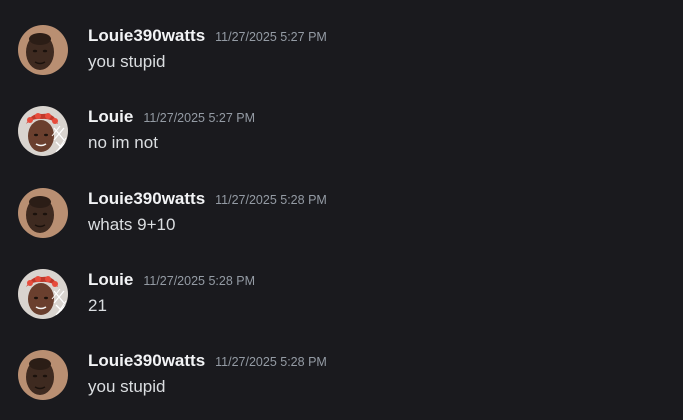 Image resolution: width=683 pixels, height=420 pixels. What do you see at coordinates (132, 224) in the screenshot?
I see `message-text: whats 9+10` at bounding box center [132, 224].